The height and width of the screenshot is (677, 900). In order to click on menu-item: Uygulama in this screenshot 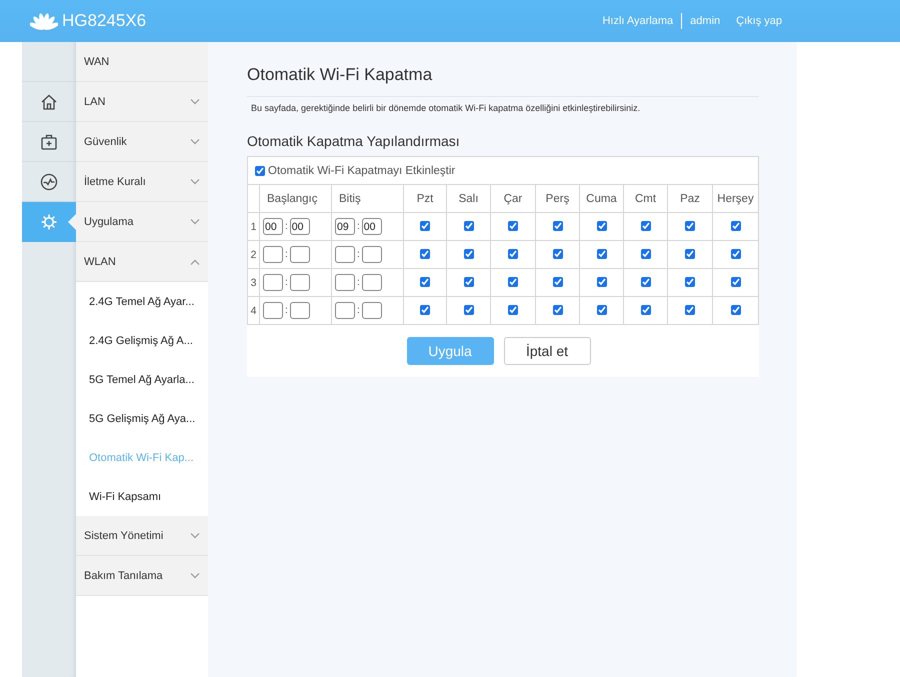, I will do `click(142, 222)`.